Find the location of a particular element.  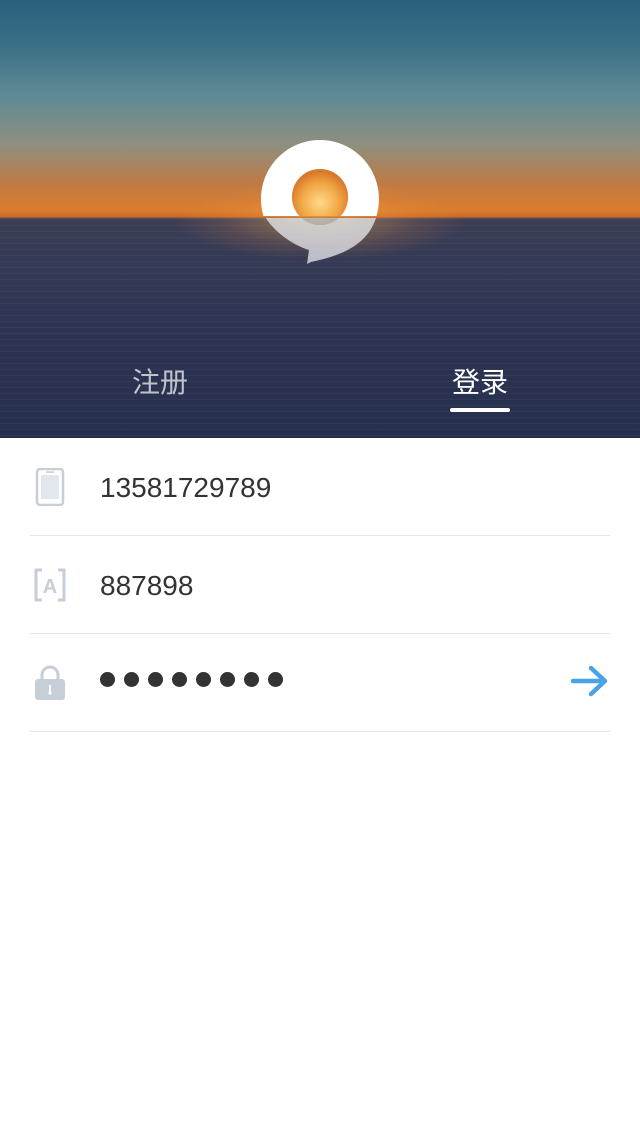

lock-icon is located at coordinates (50, 682).